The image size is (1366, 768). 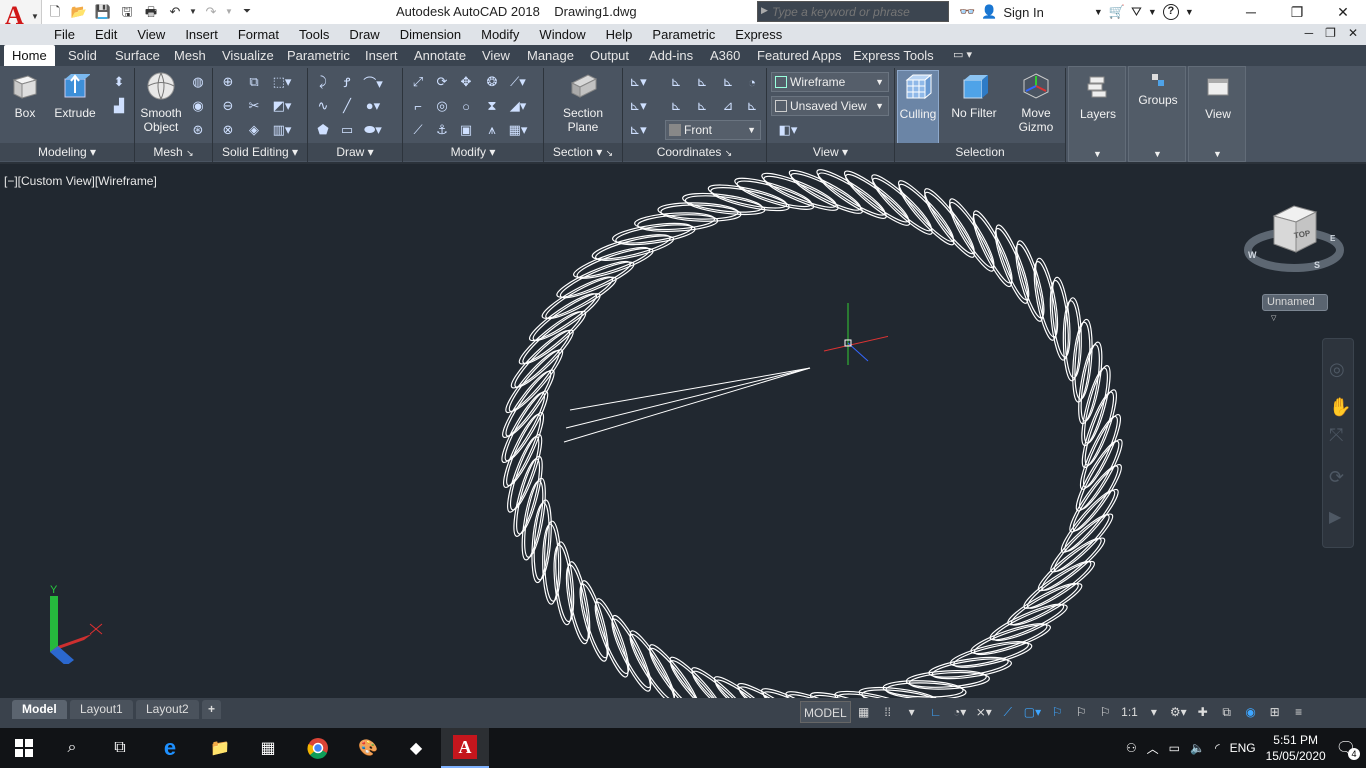 What do you see at coordinates (694, 152) in the screenshot?
I see `panel-title-coordinates: Coordinates ↘` at bounding box center [694, 152].